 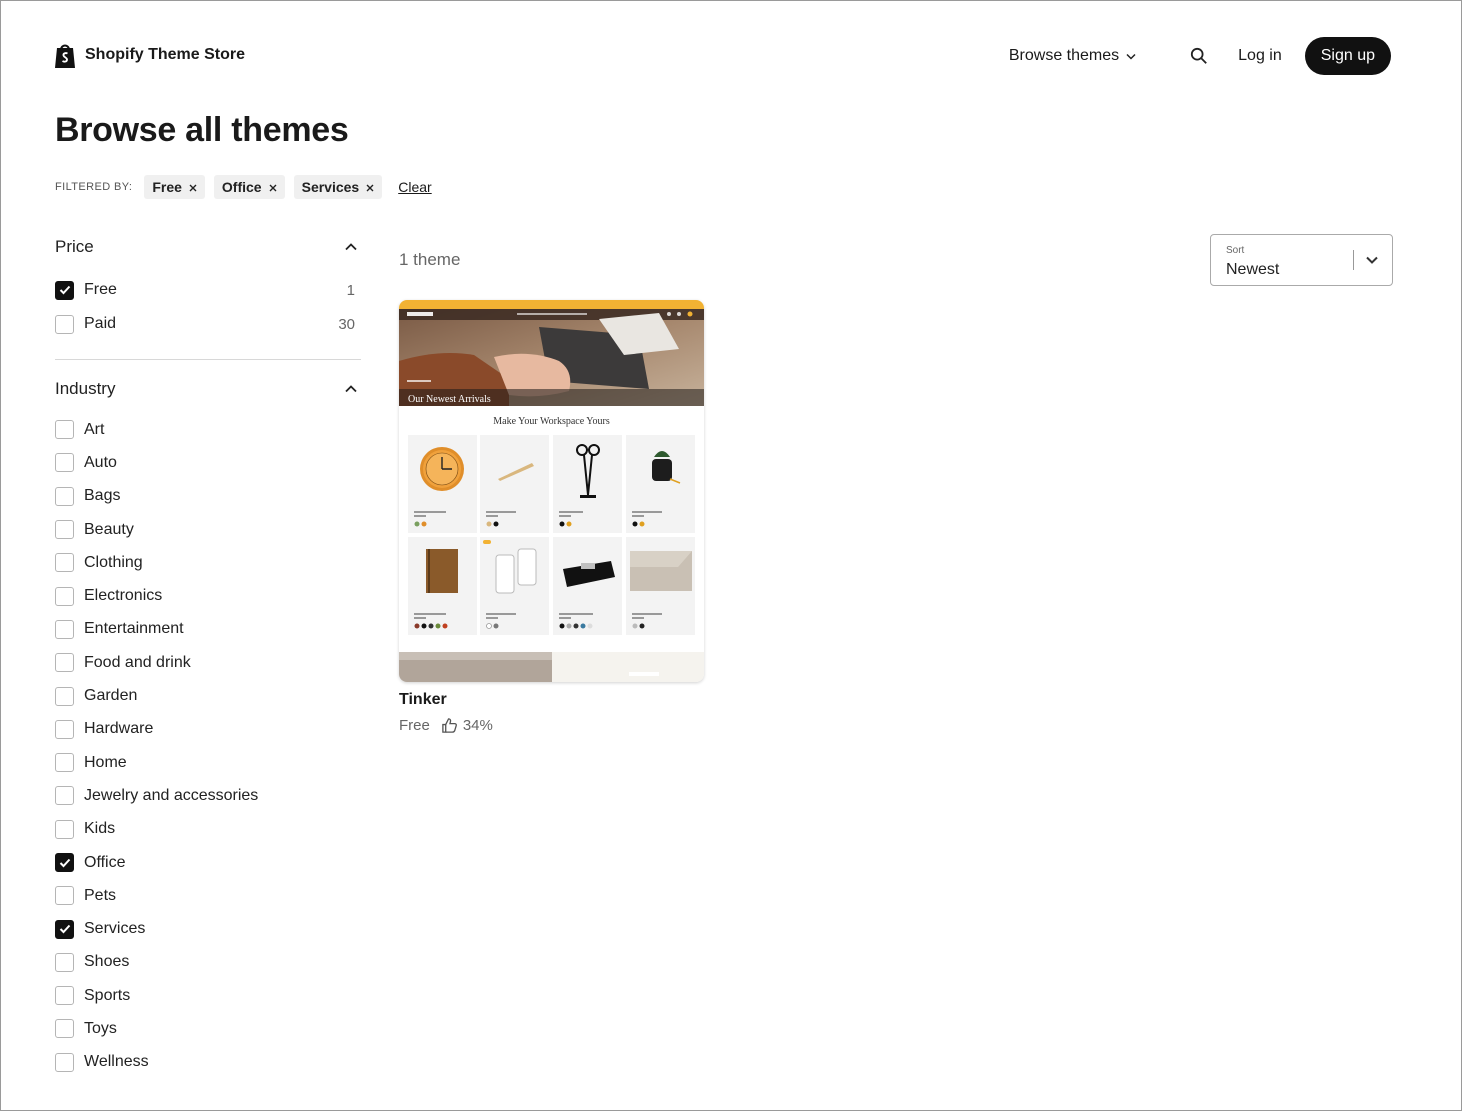 I want to click on theme-price: Free, so click(x=414, y=725).